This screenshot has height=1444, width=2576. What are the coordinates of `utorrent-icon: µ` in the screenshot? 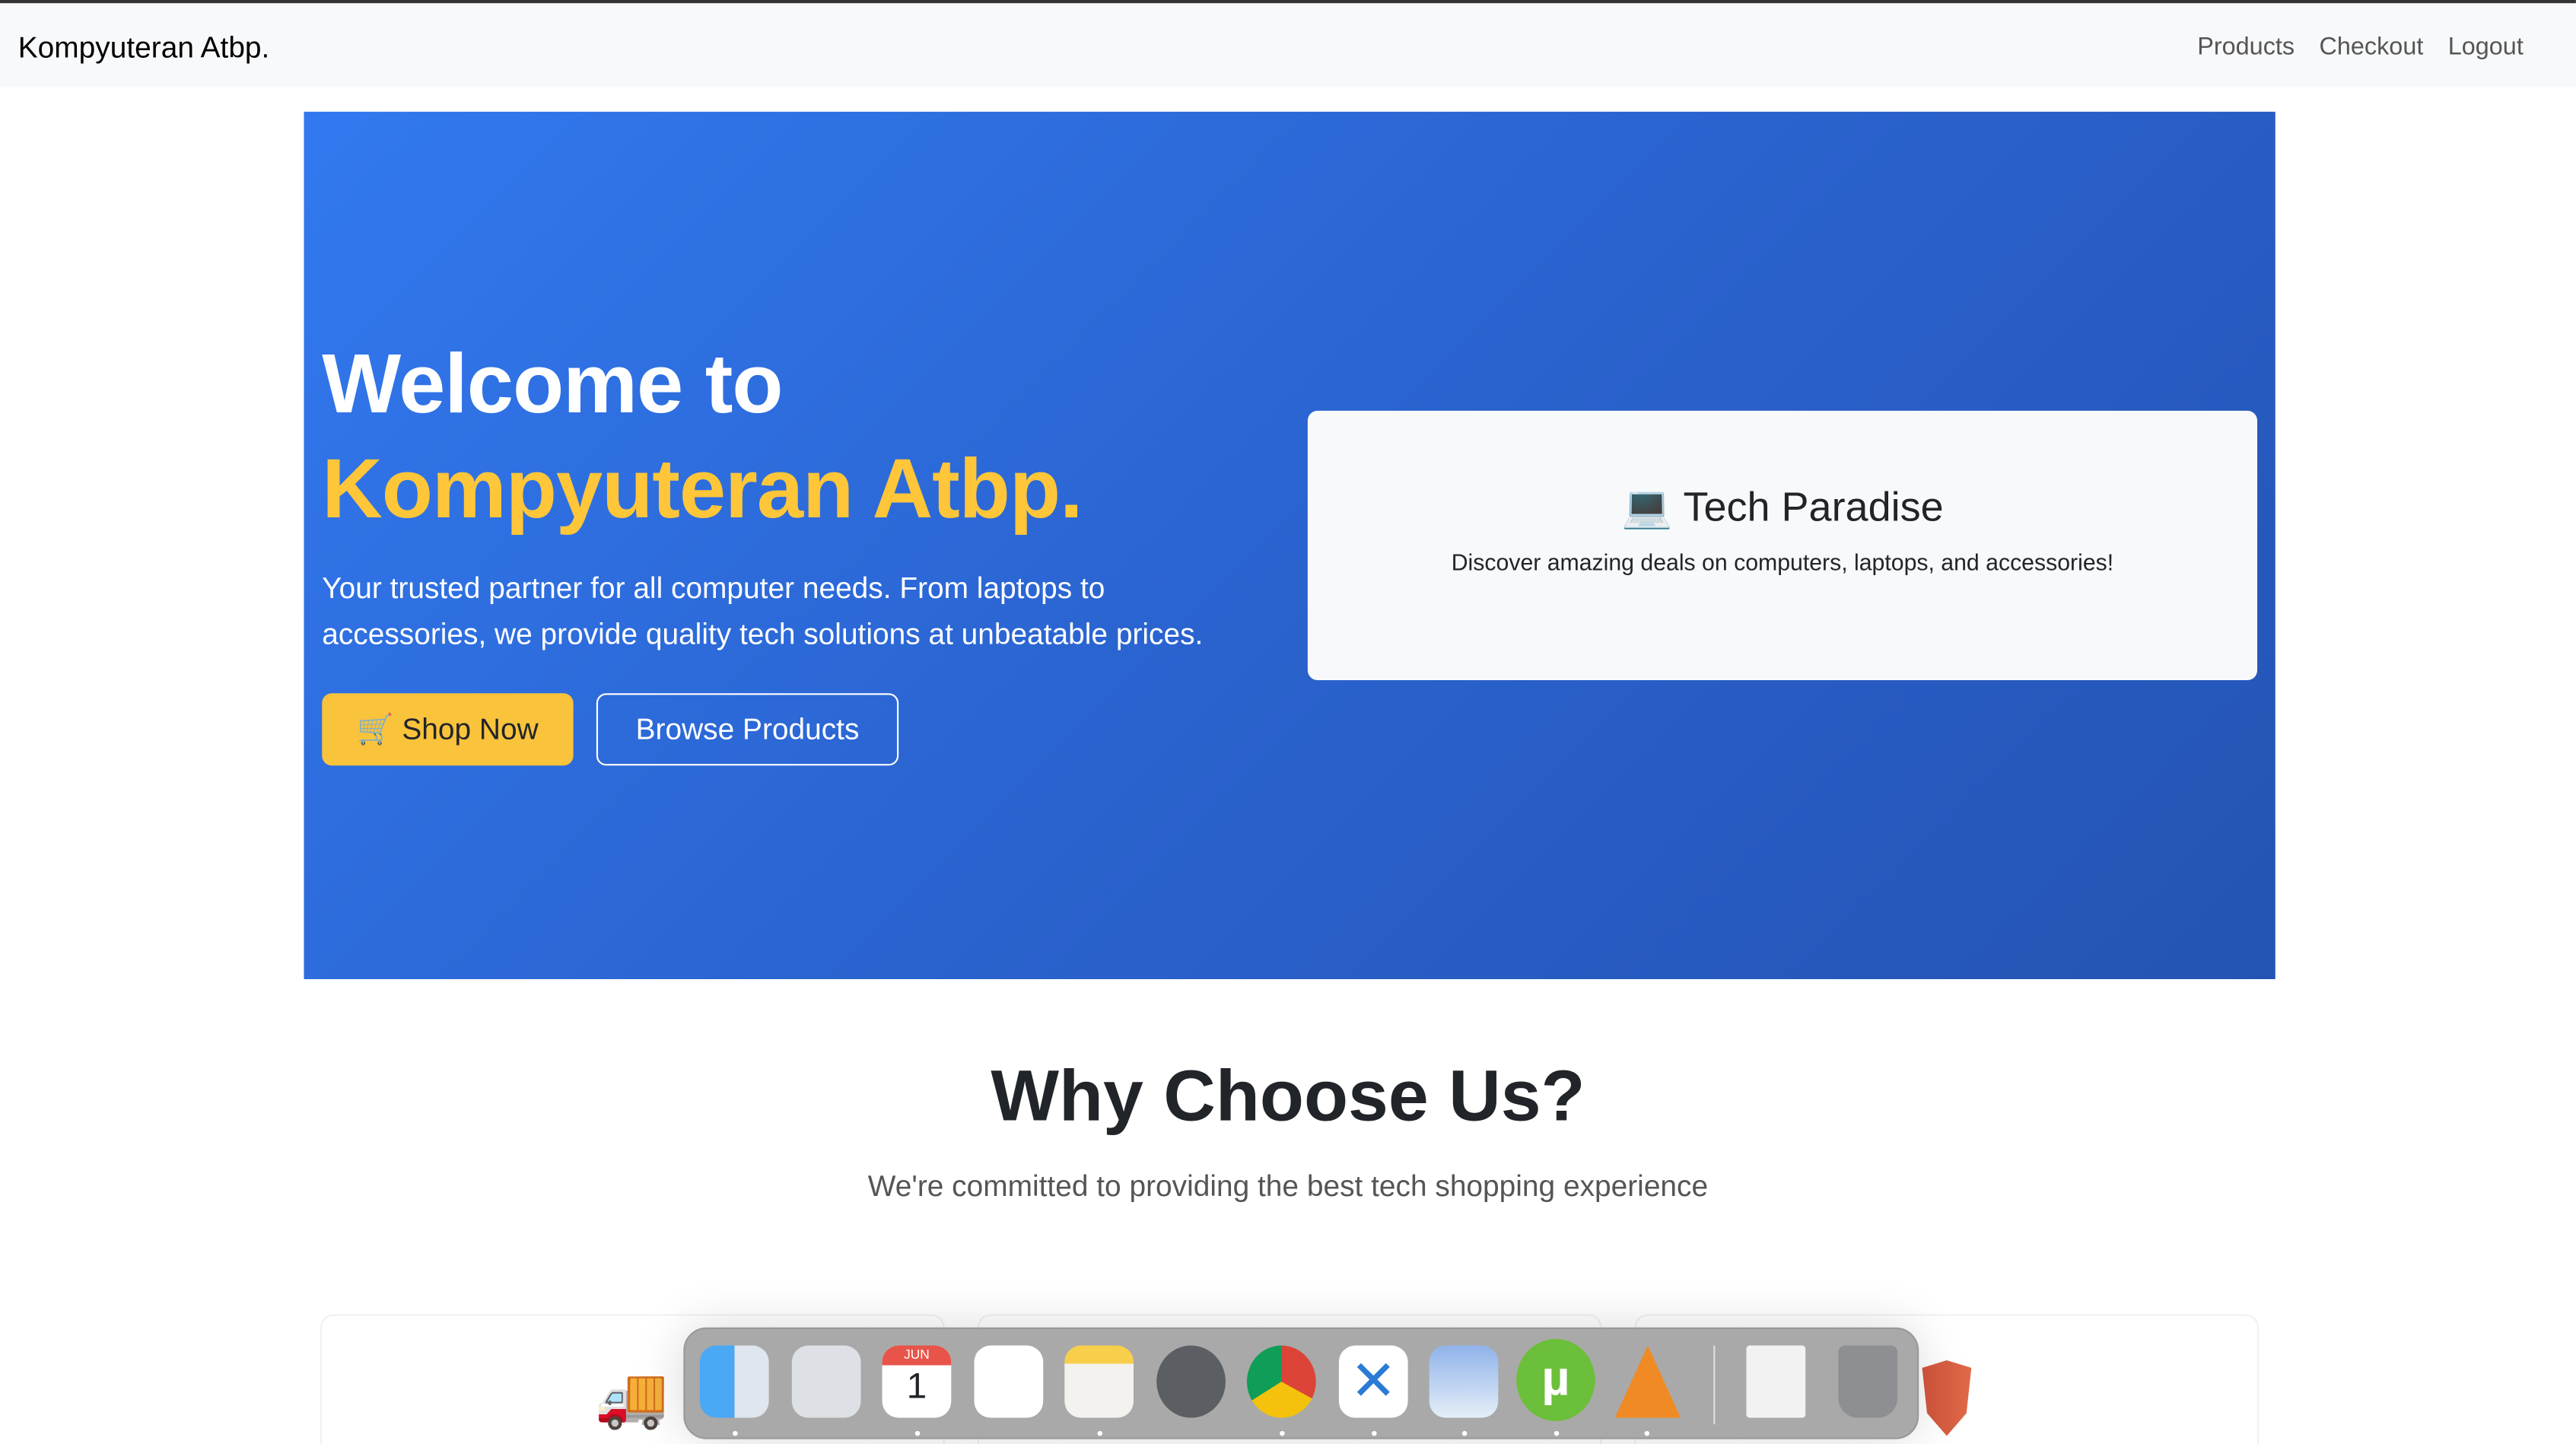 It's located at (1555, 1379).